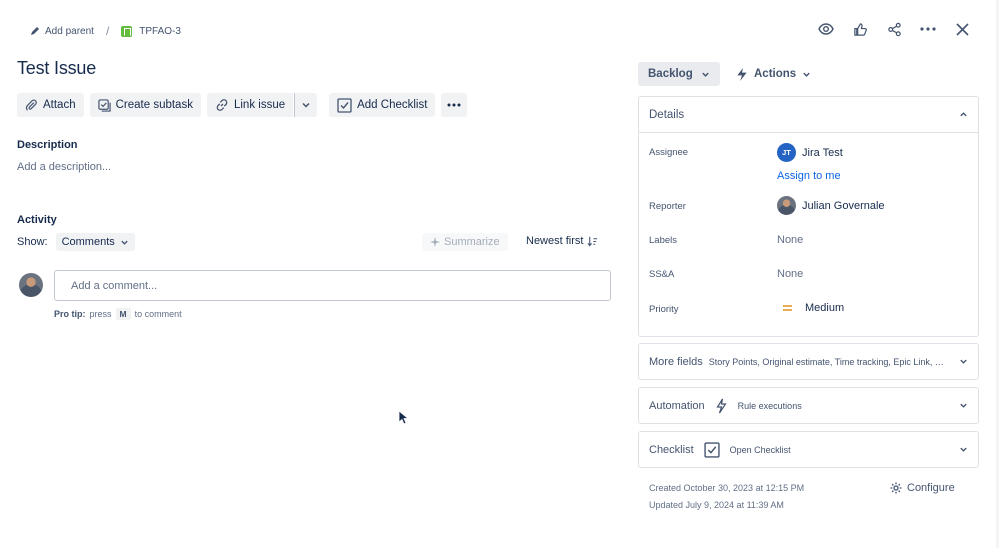 The width and height of the screenshot is (999, 548). Describe the element at coordinates (760, 449) in the screenshot. I see `checklist-subtitle: Open Checklist` at that location.